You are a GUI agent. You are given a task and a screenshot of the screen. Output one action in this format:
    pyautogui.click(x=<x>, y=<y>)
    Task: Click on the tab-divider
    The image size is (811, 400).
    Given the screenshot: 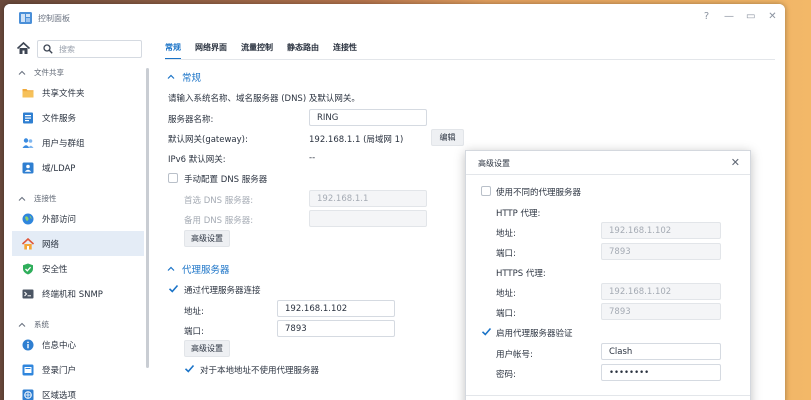 What is the action you would take?
    pyautogui.click(x=470, y=59)
    